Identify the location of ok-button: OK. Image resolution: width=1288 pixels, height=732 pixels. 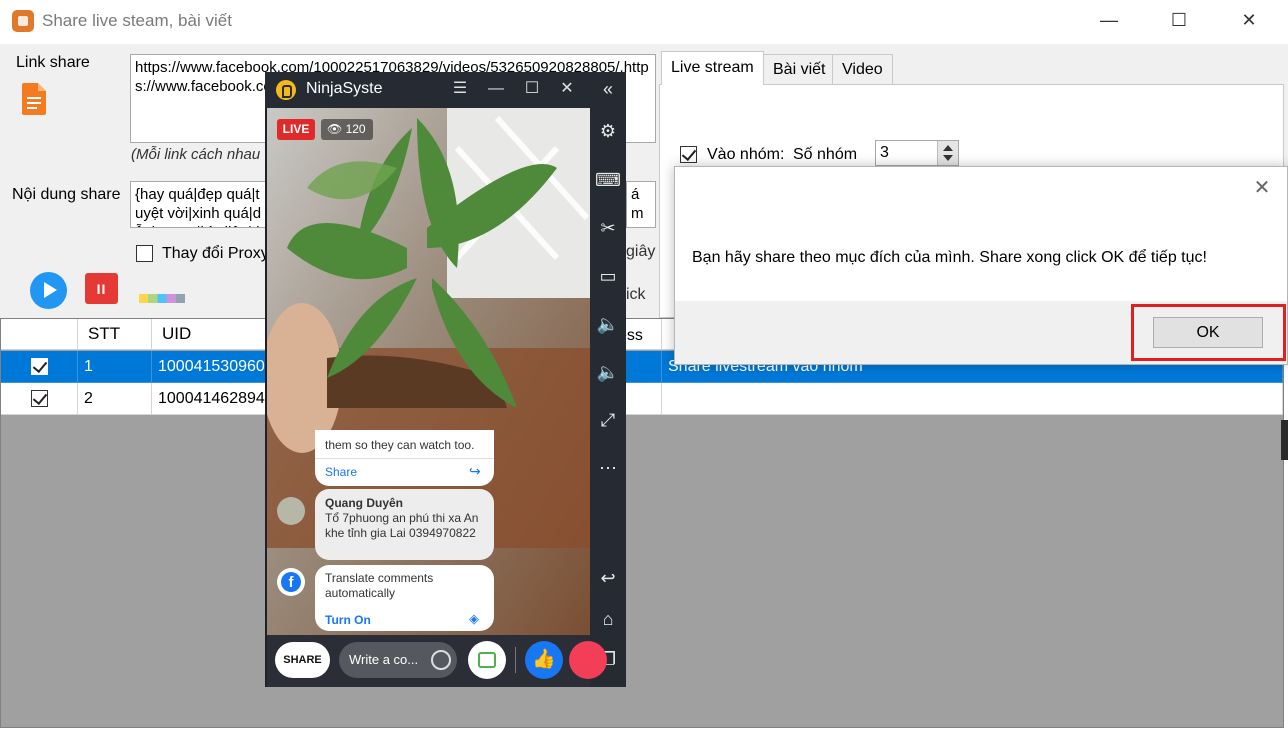
(1208, 332).